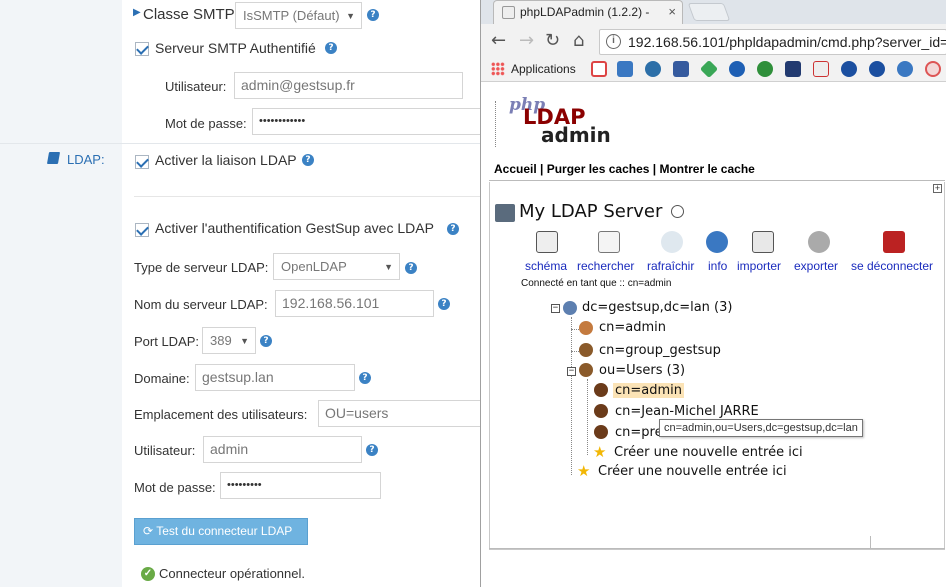  I want to click on back-icon: ←, so click(498, 40).